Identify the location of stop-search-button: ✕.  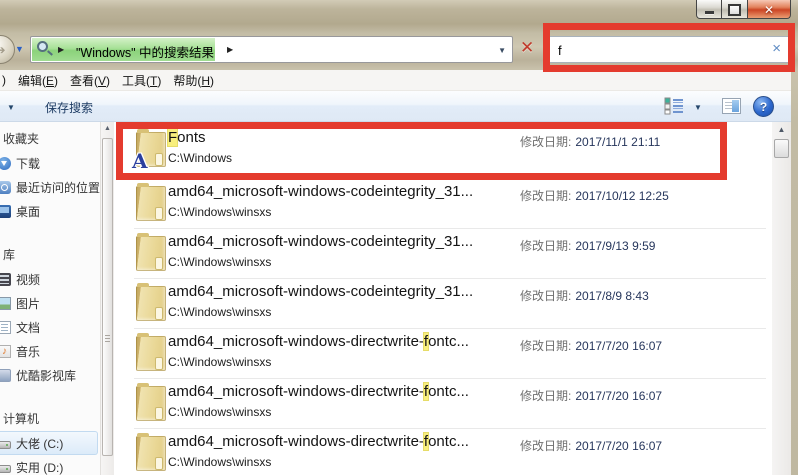
(527, 47).